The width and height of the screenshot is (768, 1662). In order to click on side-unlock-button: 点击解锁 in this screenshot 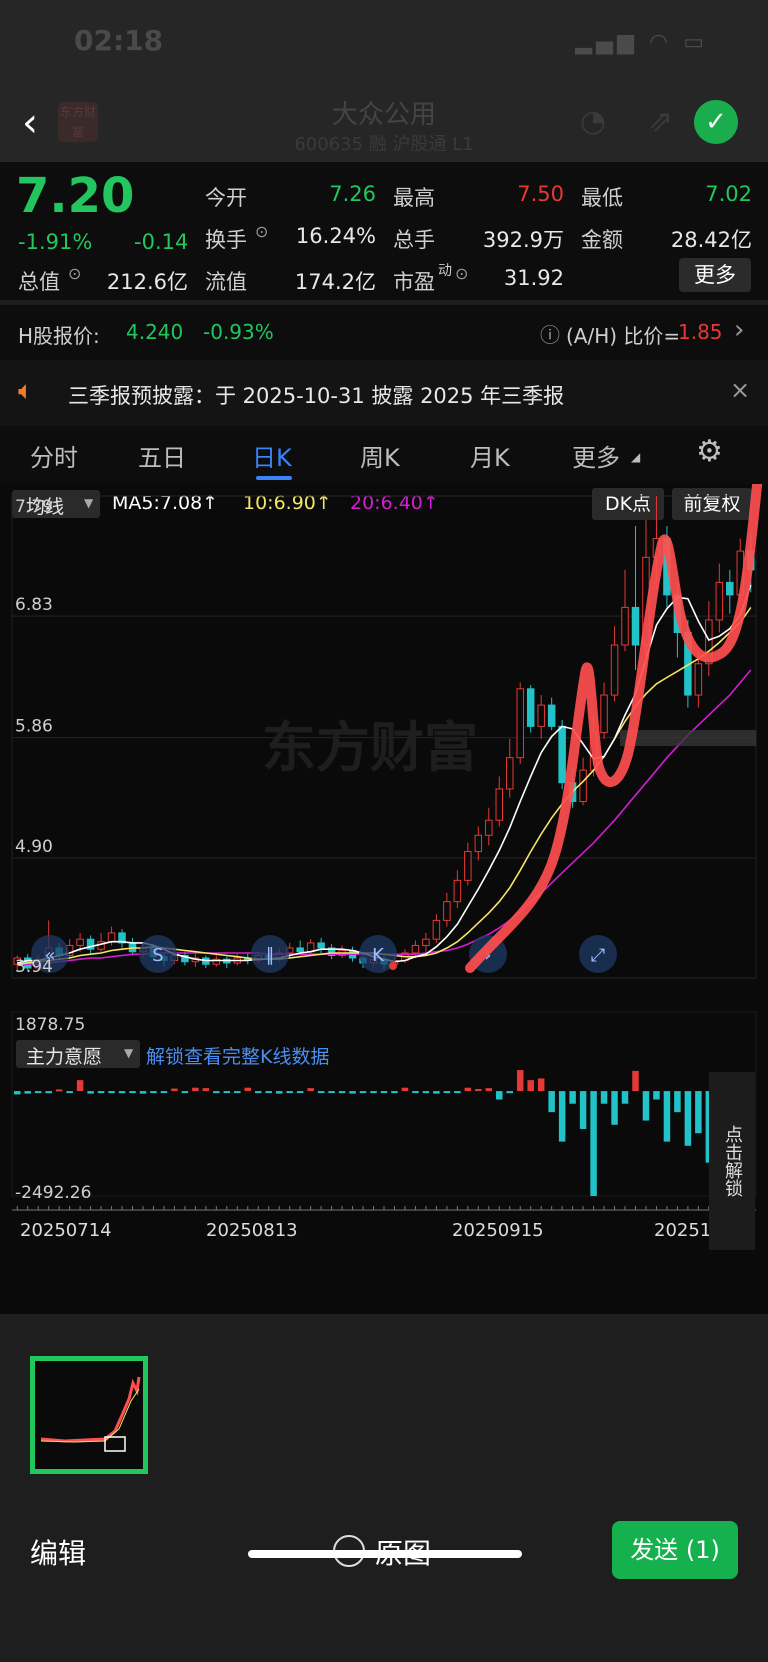, I will do `click(732, 1161)`.